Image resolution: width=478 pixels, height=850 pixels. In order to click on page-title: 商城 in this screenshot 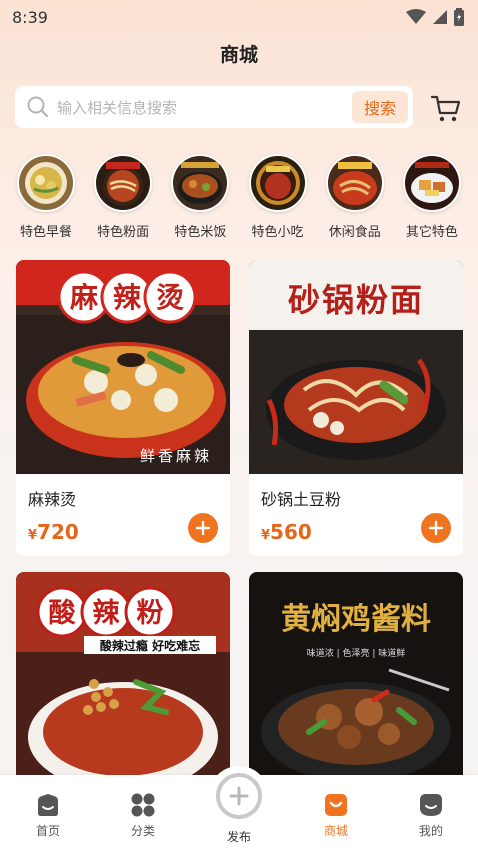, I will do `click(238, 55)`.